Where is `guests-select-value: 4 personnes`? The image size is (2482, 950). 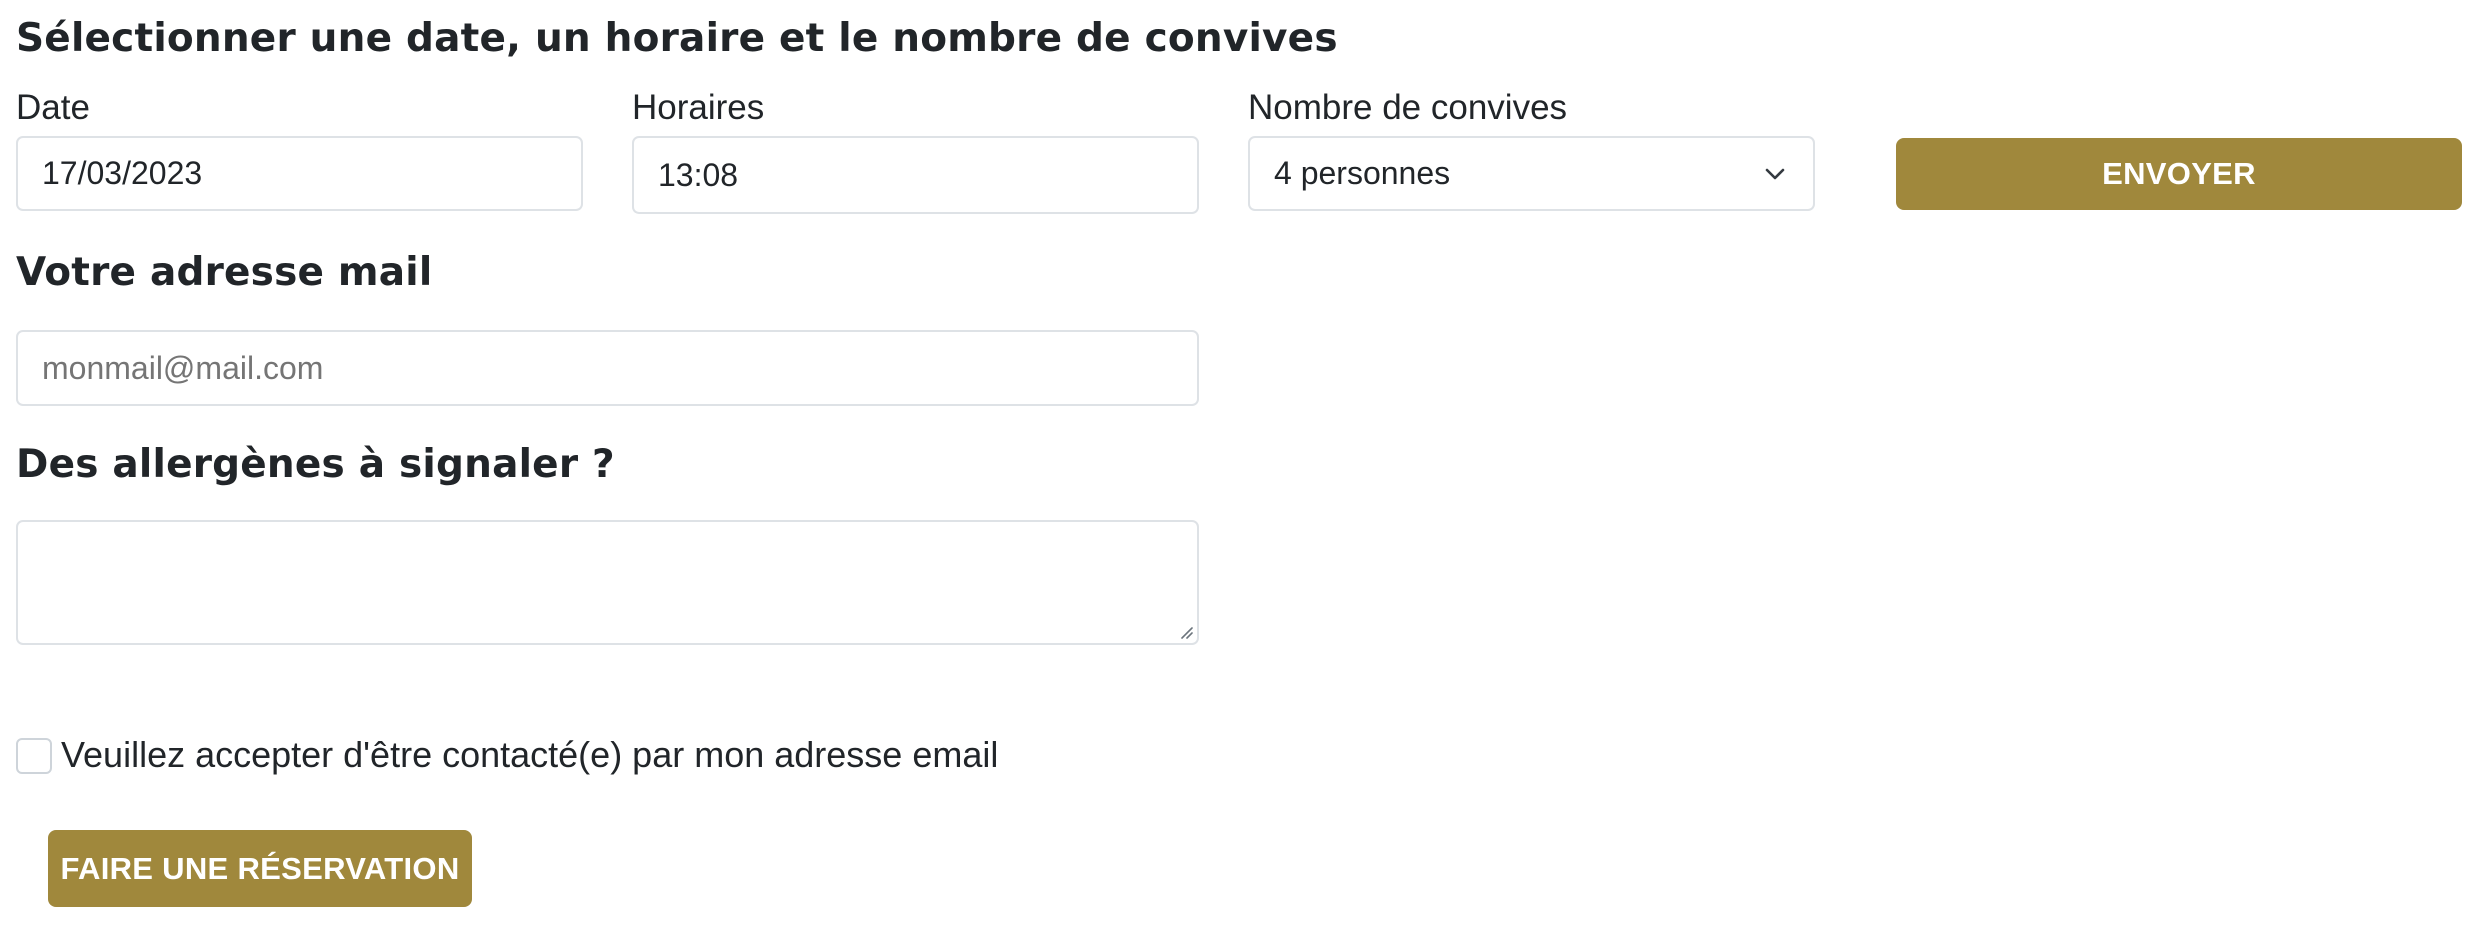 guests-select-value: 4 personnes is located at coordinates (1362, 173).